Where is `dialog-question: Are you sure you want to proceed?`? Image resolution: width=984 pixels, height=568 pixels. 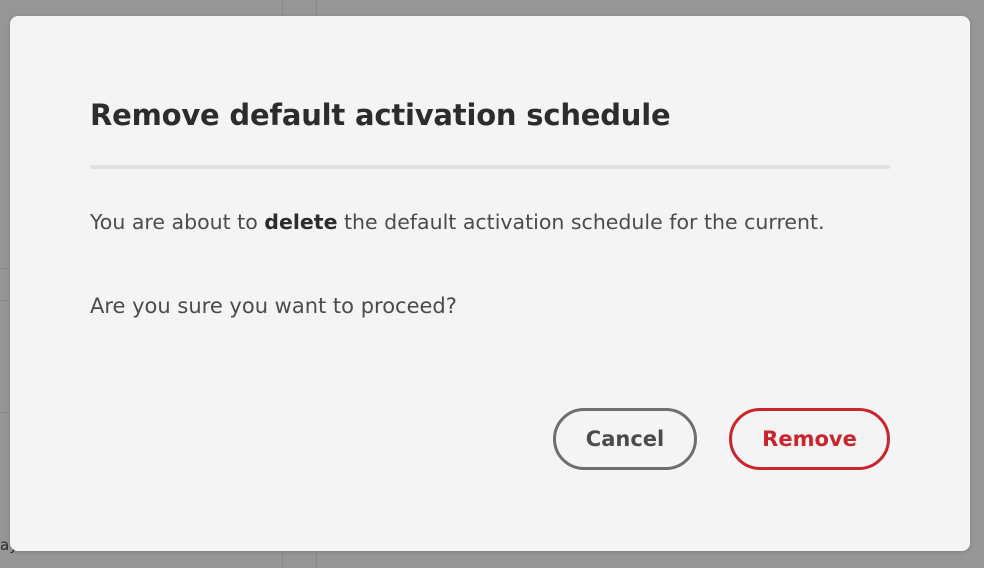
dialog-question: Are you sure you want to proceed? is located at coordinates (273, 306).